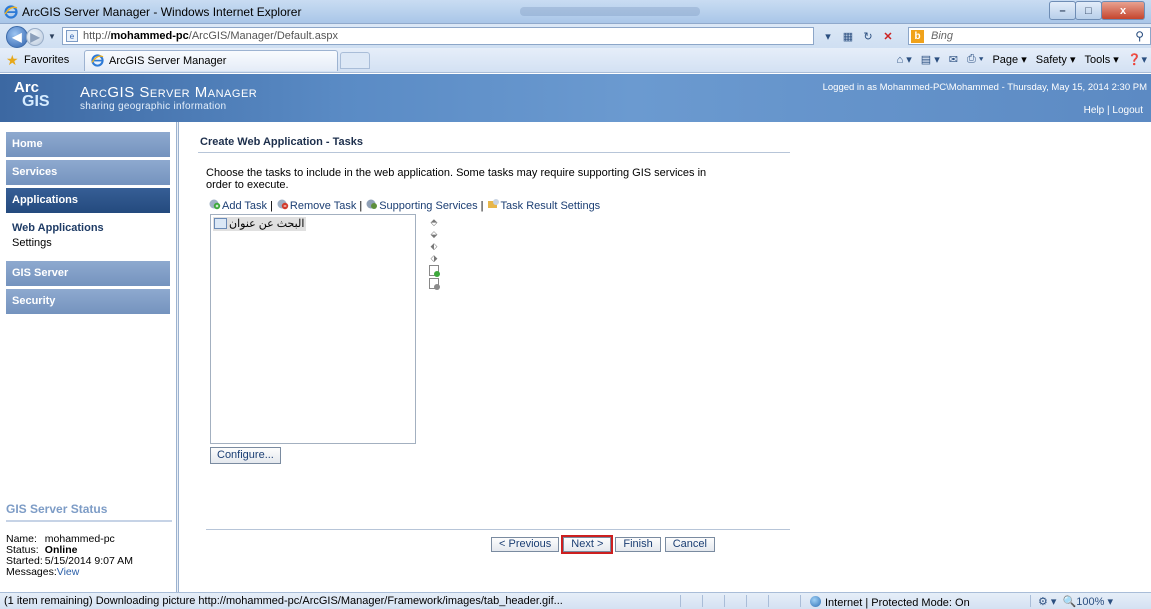 The width and height of the screenshot is (1151, 609). What do you see at coordinates (32, 94) in the screenshot?
I see `arcgis-logo: Arc GIS` at bounding box center [32, 94].